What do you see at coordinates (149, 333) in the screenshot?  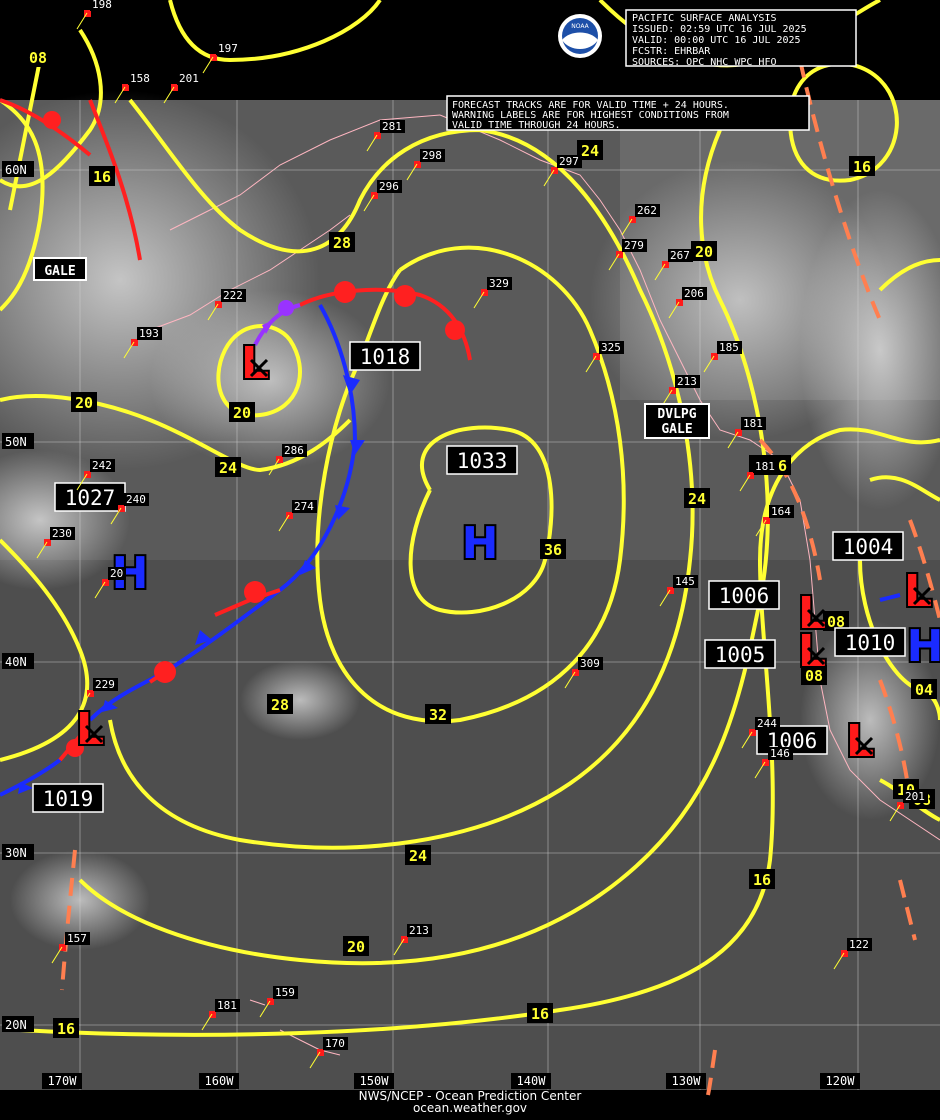 I see `ship-pressure-value: 193` at bounding box center [149, 333].